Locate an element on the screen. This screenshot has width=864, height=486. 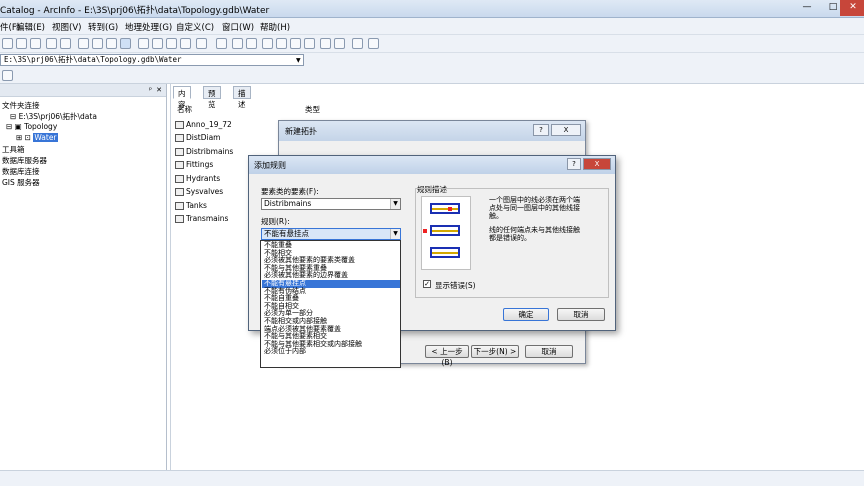
tab-preview: 预览 is located at coordinates (212, 97).